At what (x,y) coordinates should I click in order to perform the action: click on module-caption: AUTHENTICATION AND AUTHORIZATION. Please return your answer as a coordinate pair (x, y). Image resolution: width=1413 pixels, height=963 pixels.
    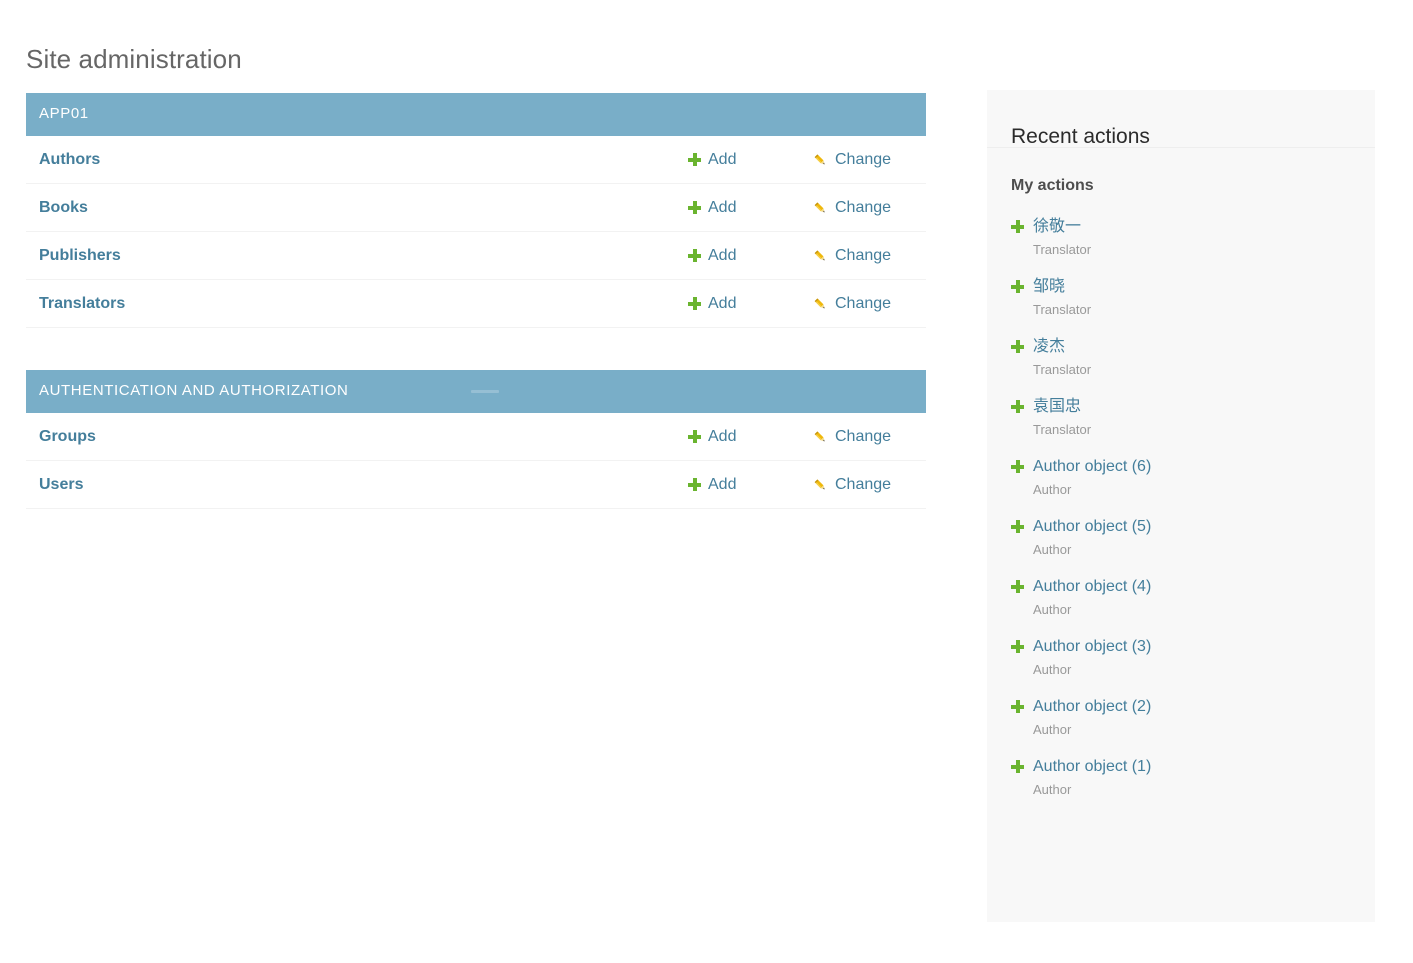
    Looking at the image, I should click on (476, 391).